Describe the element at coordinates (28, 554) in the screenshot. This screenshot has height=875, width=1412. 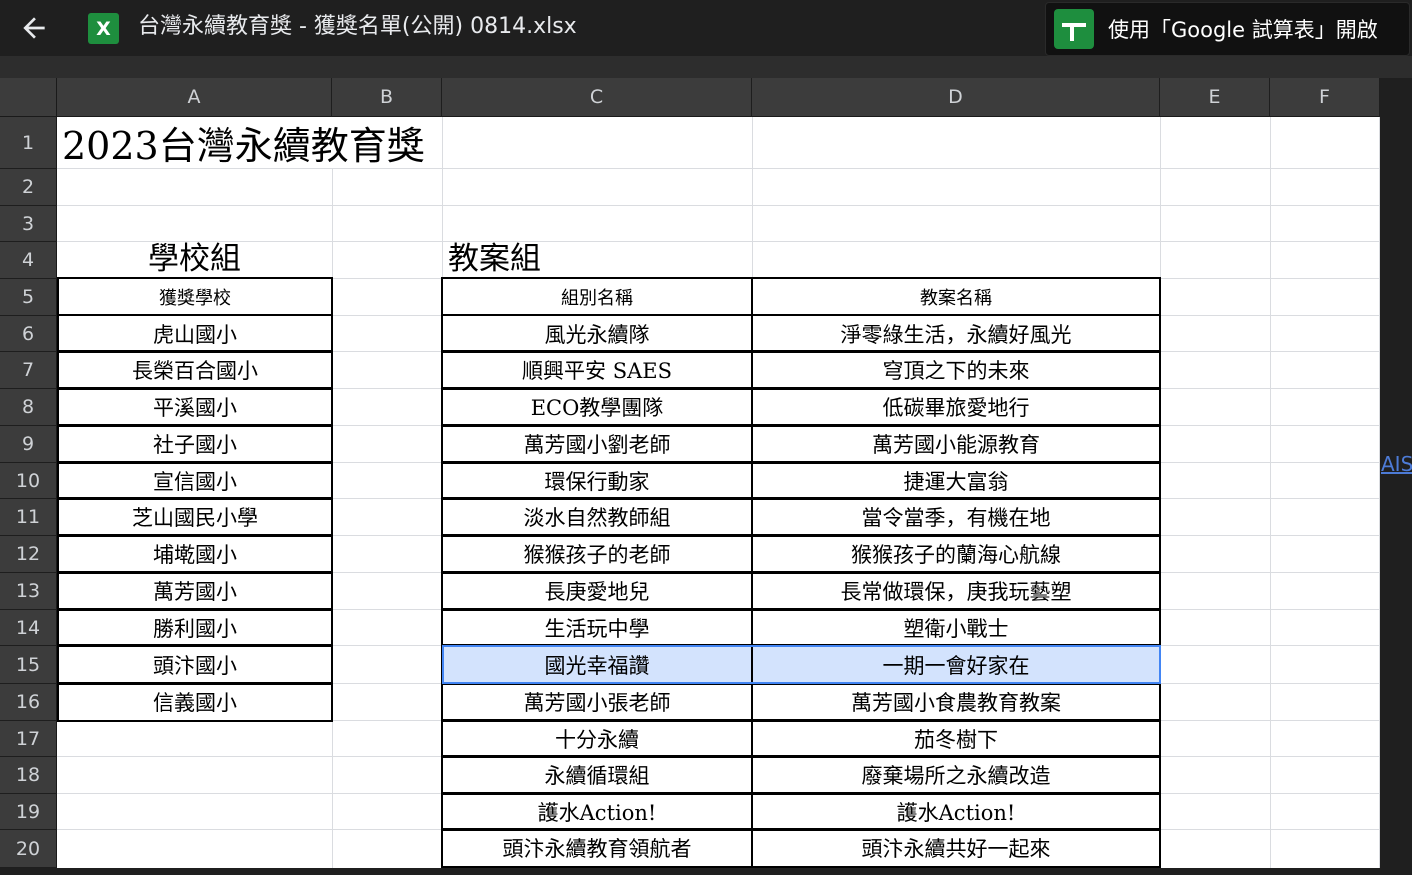
I see `row-header-12: 12` at that location.